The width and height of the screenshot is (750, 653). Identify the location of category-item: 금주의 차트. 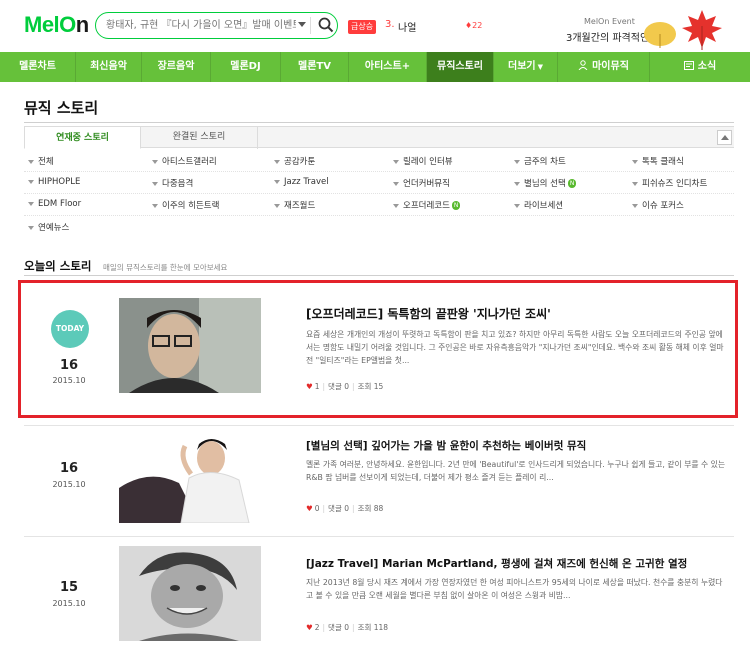
(540, 161).